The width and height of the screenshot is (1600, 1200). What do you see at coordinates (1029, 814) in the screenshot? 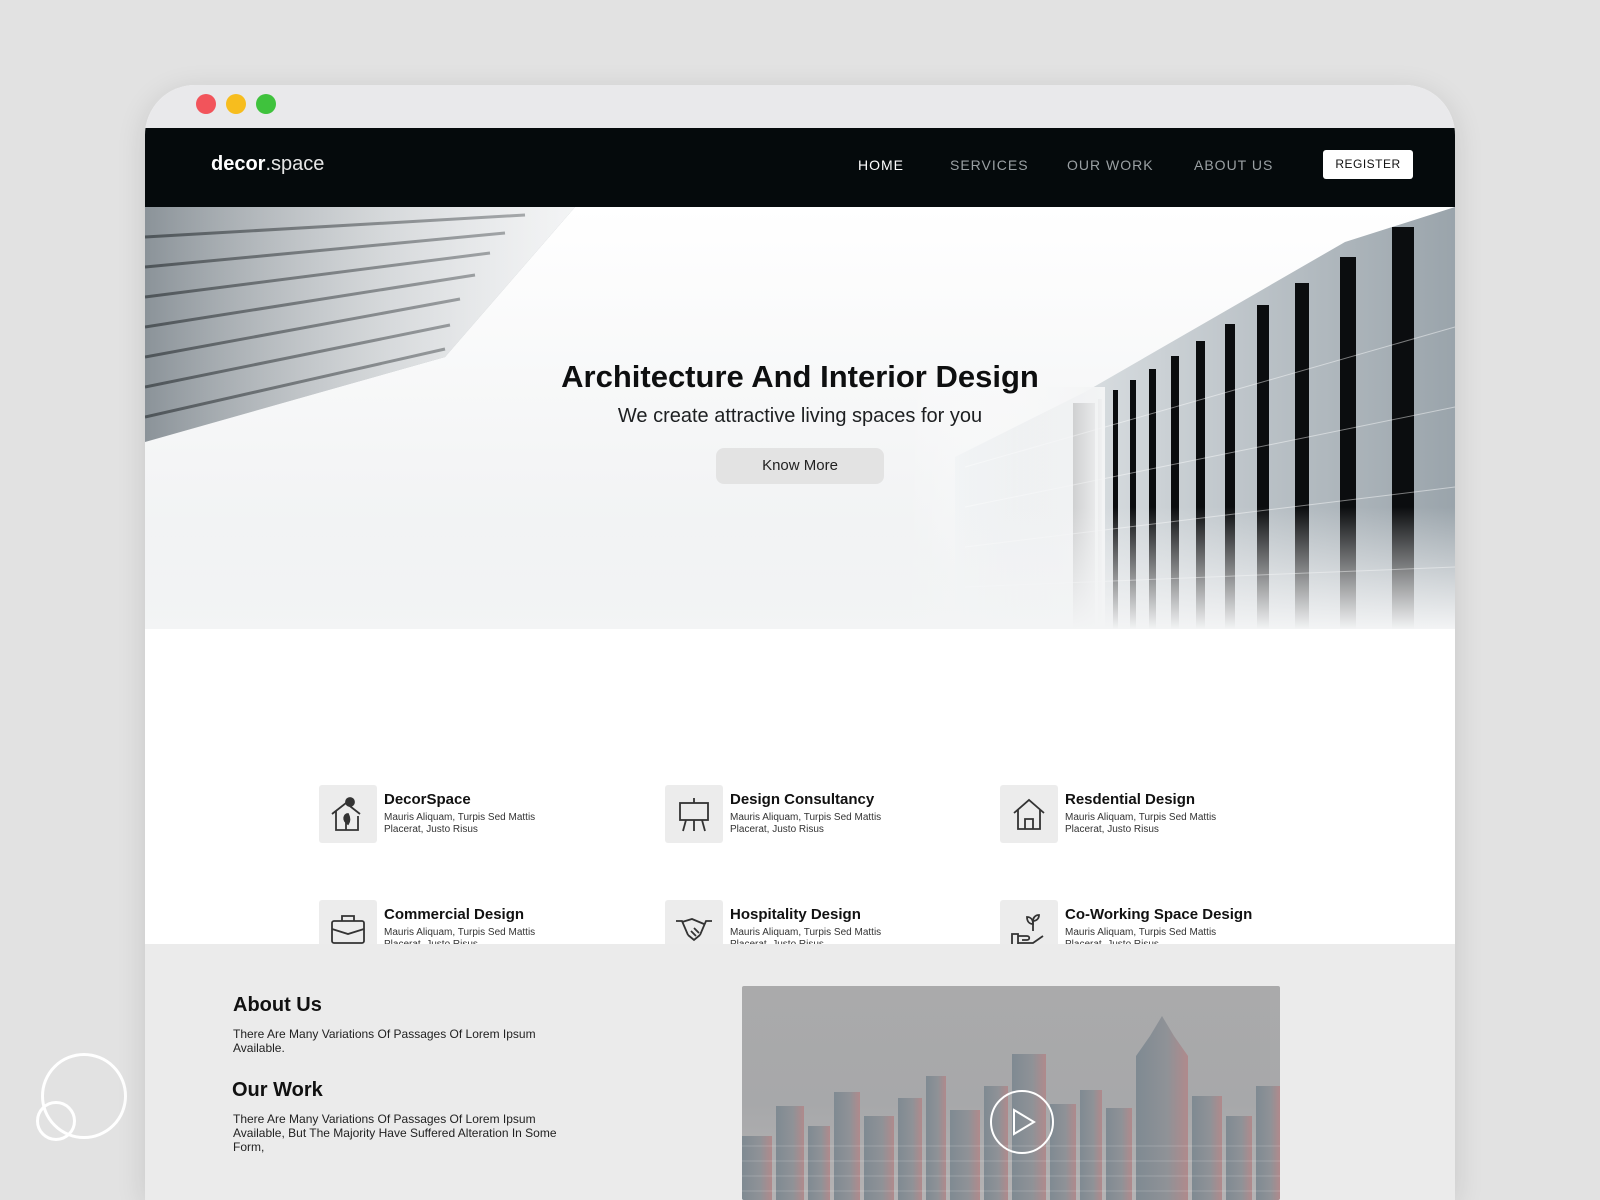
I see `home-icon` at bounding box center [1029, 814].